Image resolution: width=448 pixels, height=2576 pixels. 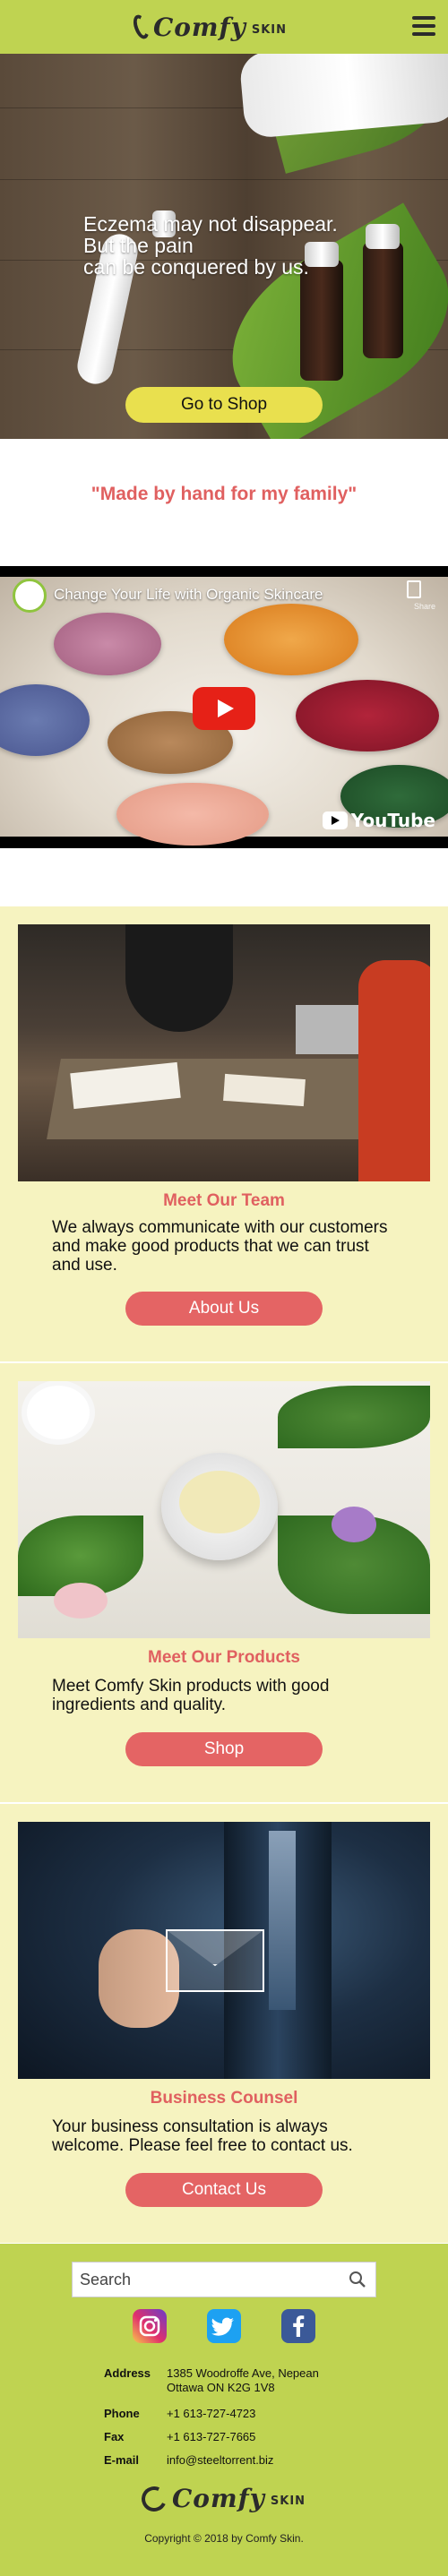 I want to click on share-label: Share, so click(x=424, y=606).